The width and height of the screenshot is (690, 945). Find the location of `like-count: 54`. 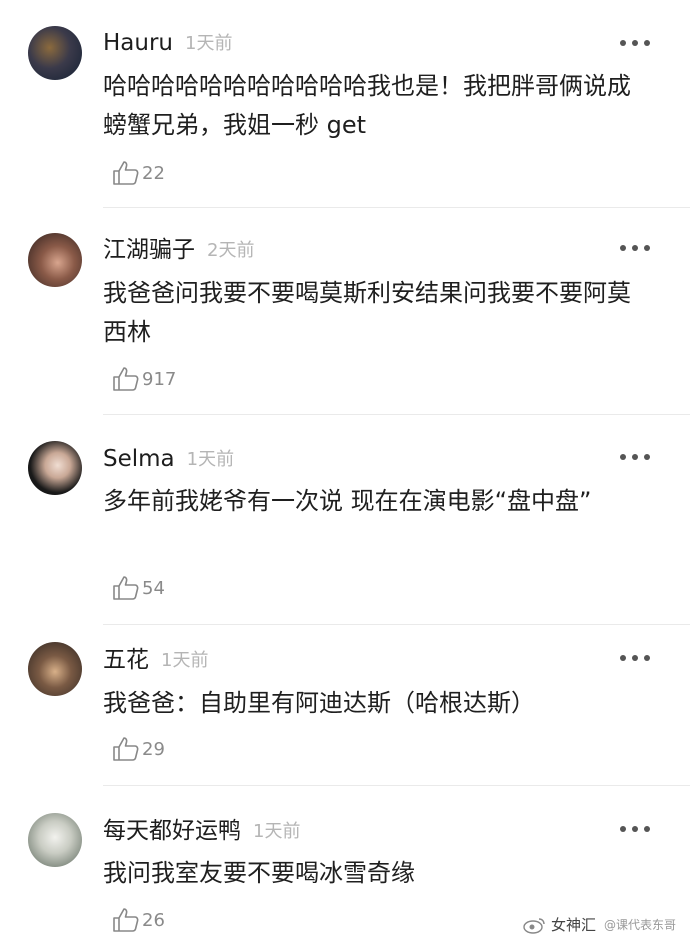

like-count: 54 is located at coordinates (153, 588).